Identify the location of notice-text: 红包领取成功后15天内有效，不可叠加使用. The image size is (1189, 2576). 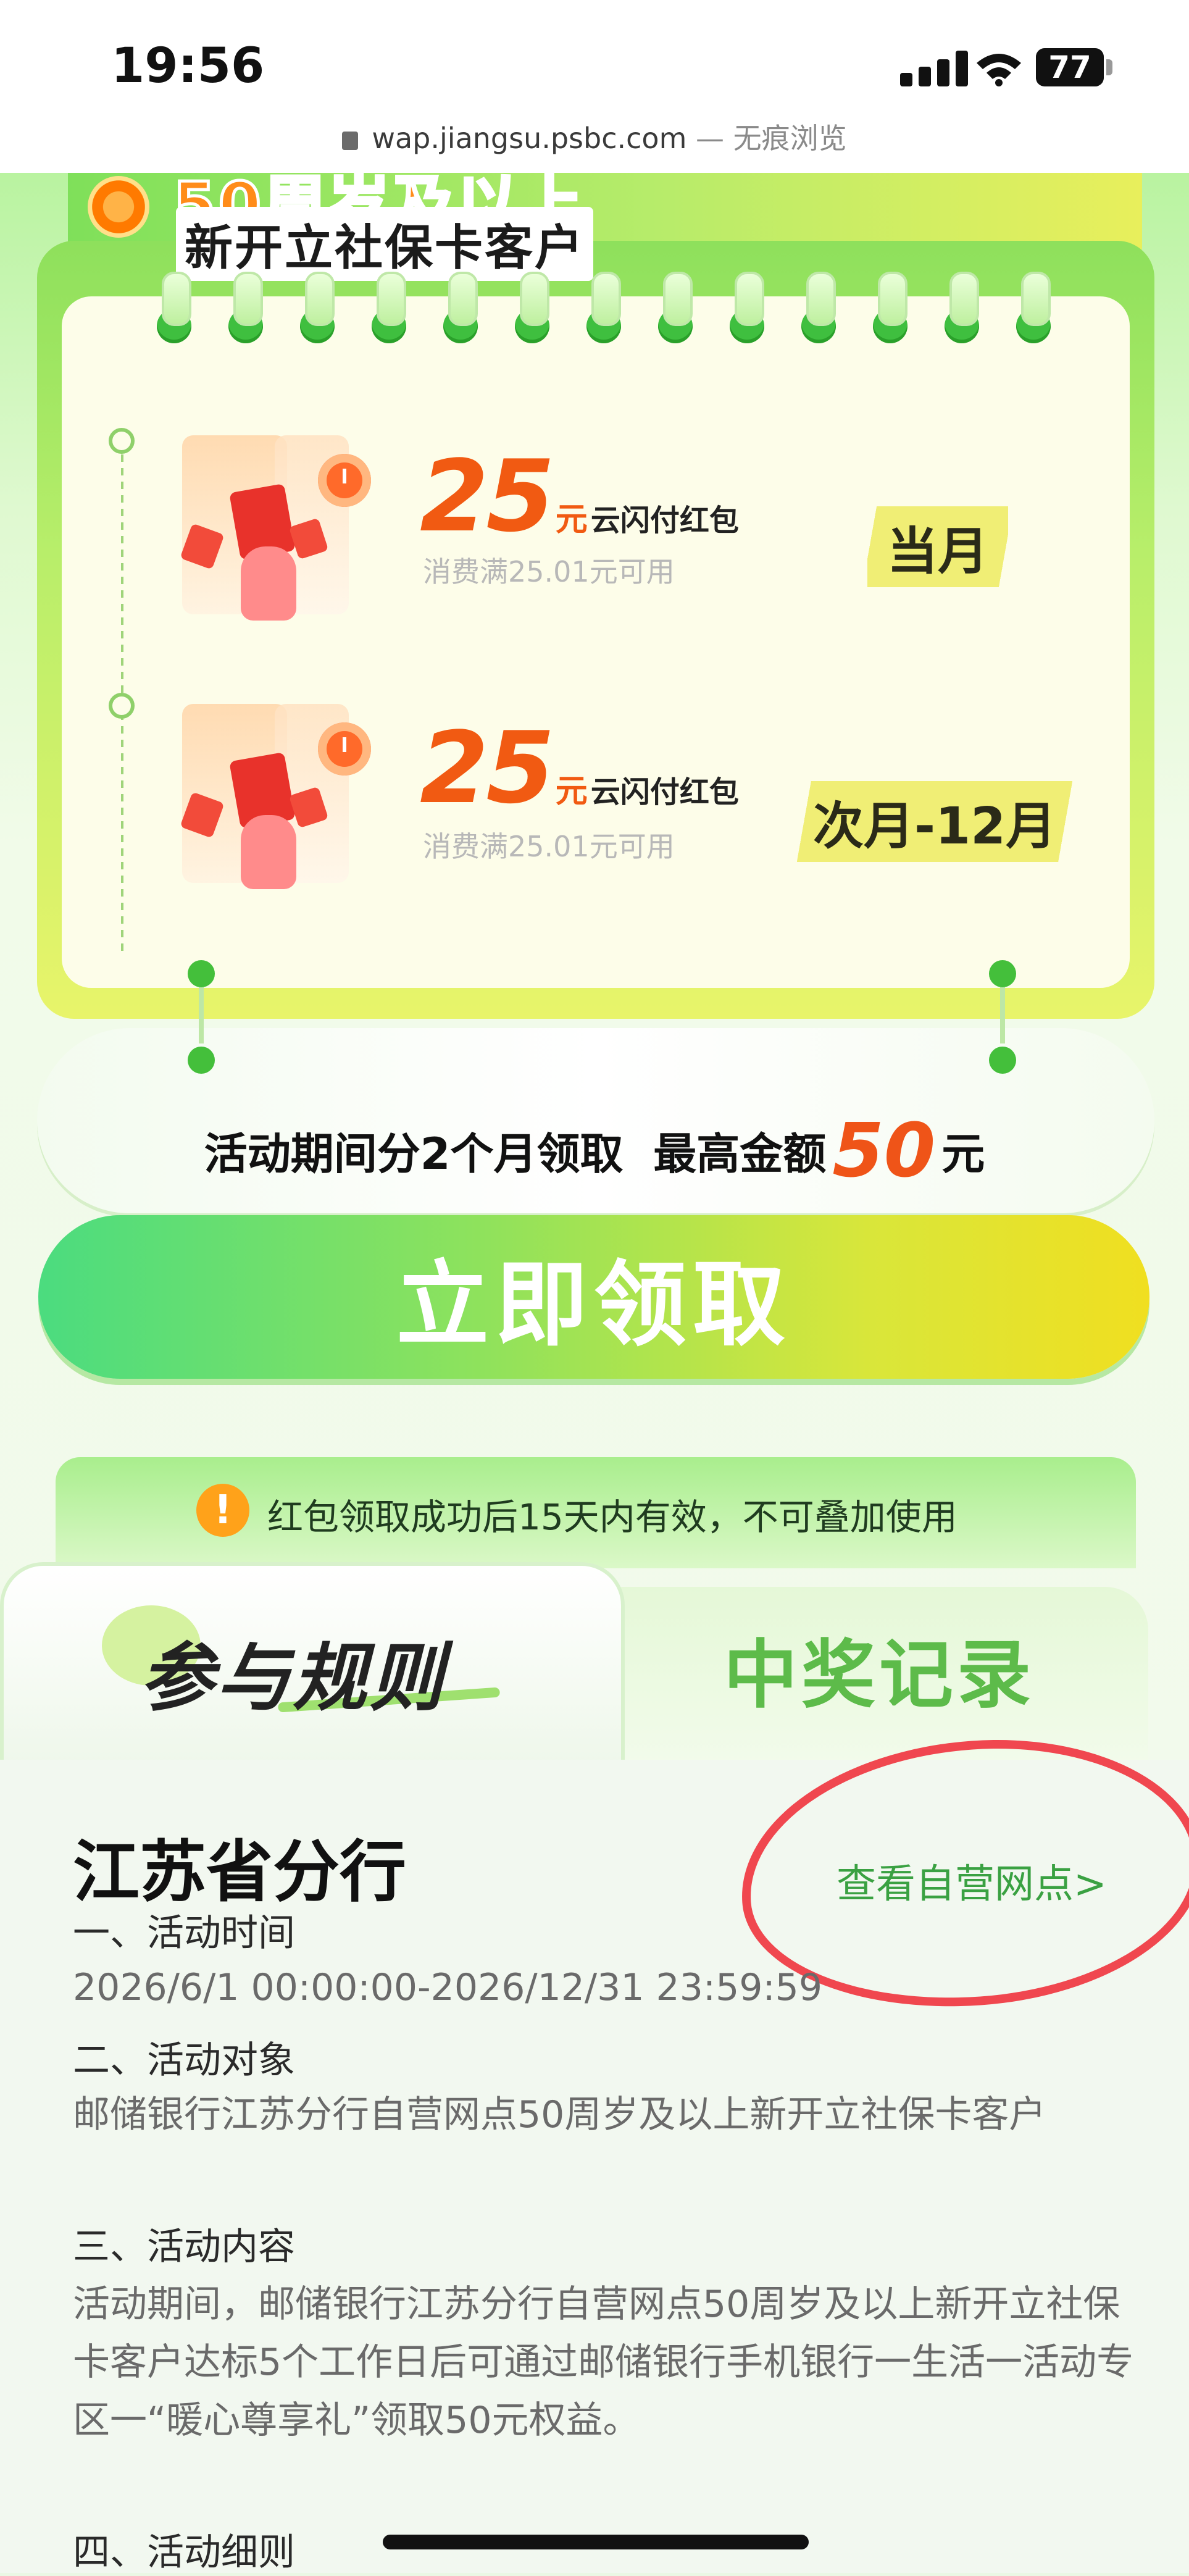
(612, 1517).